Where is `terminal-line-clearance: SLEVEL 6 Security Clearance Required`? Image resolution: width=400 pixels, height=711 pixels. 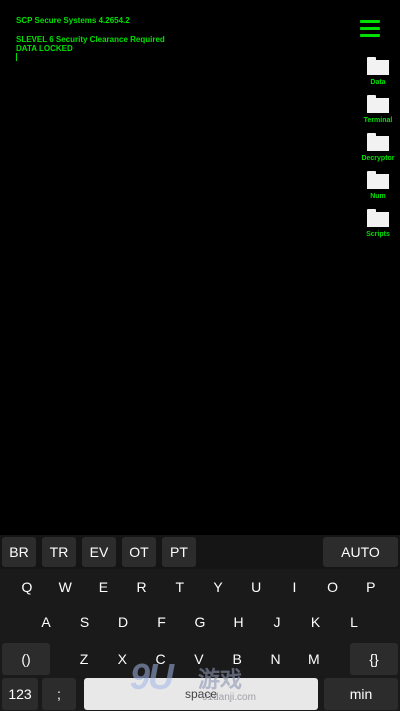
terminal-line-clearance: SLEVEL 6 Security Clearance Required is located at coordinates (90, 39).